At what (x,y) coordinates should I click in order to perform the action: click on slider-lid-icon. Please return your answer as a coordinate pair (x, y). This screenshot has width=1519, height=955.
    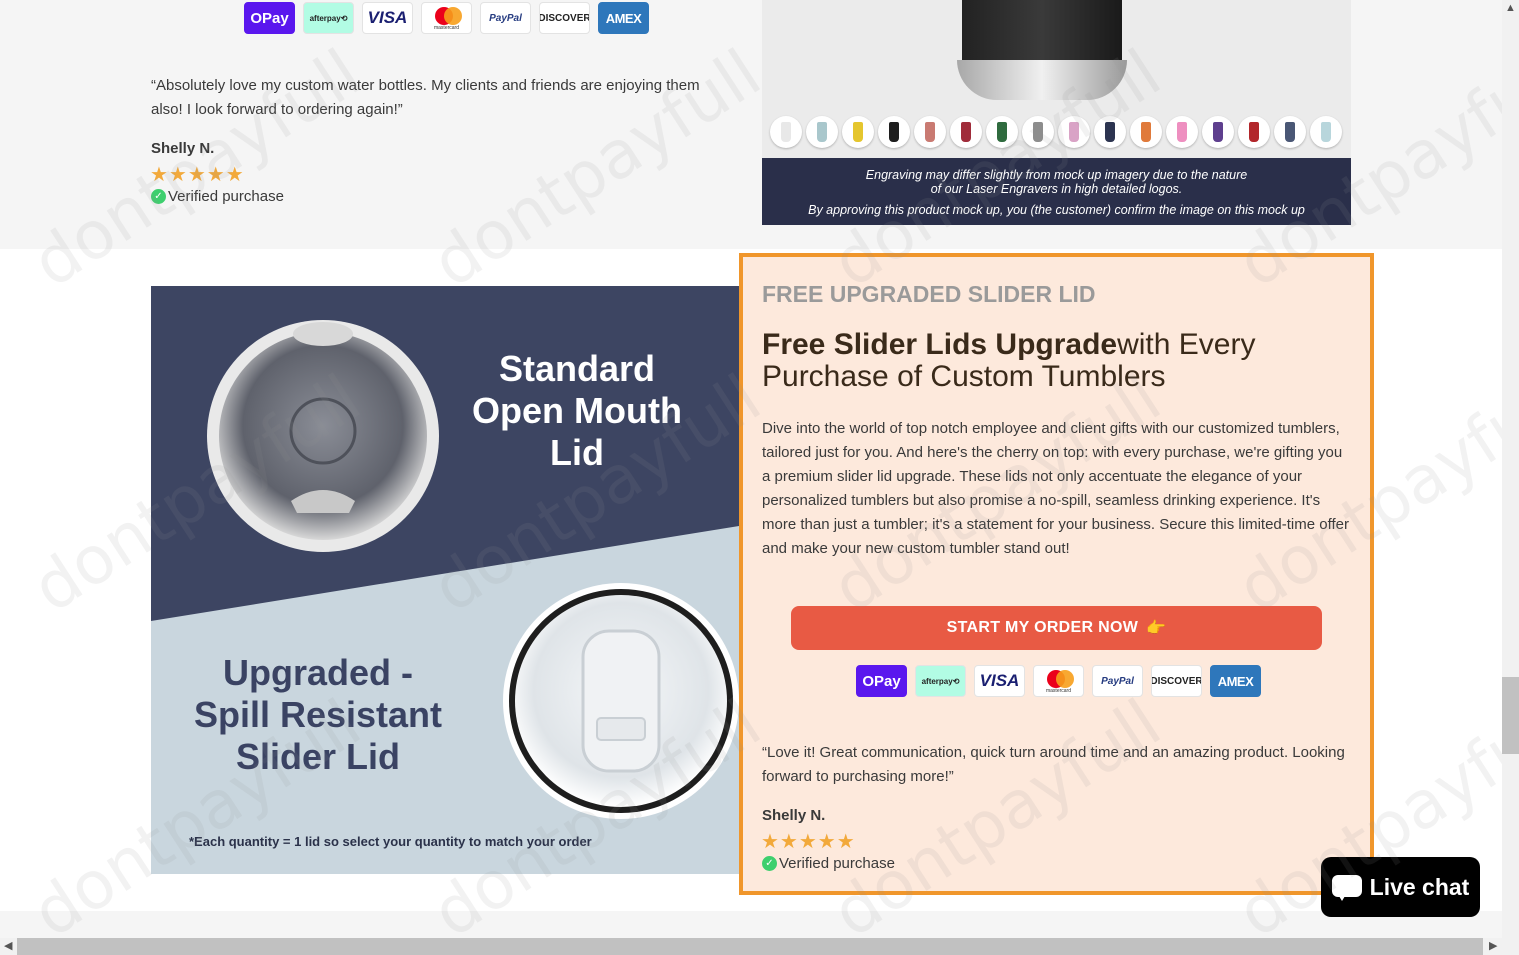
    Looking at the image, I should click on (621, 701).